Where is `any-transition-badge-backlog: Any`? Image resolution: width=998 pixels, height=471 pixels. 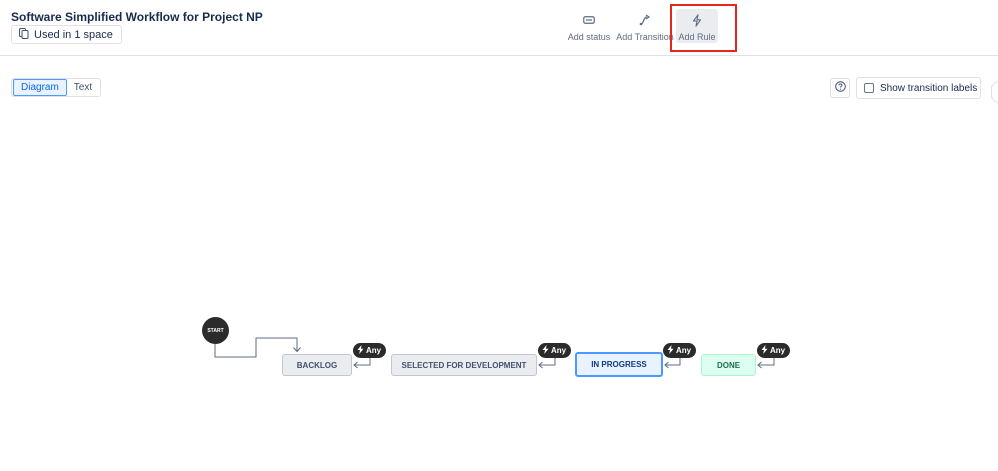
any-transition-badge-backlog: Any is located at coordinates (370, 350).